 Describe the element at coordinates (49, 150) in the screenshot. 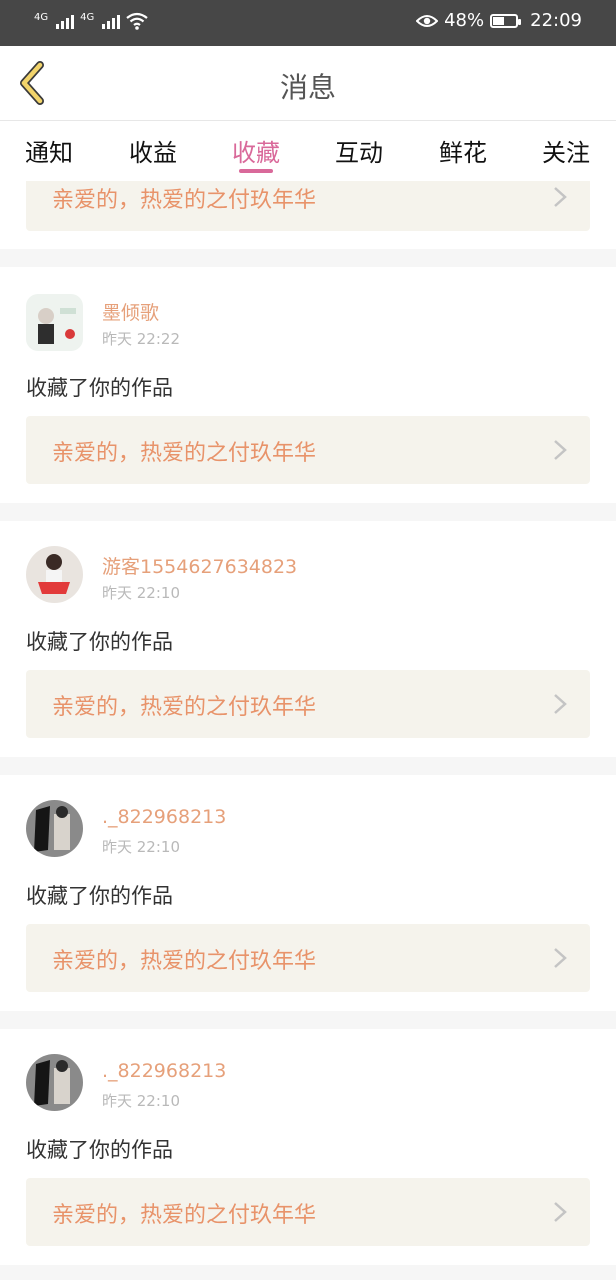

I see `tab-notifications: 通知` at that location.